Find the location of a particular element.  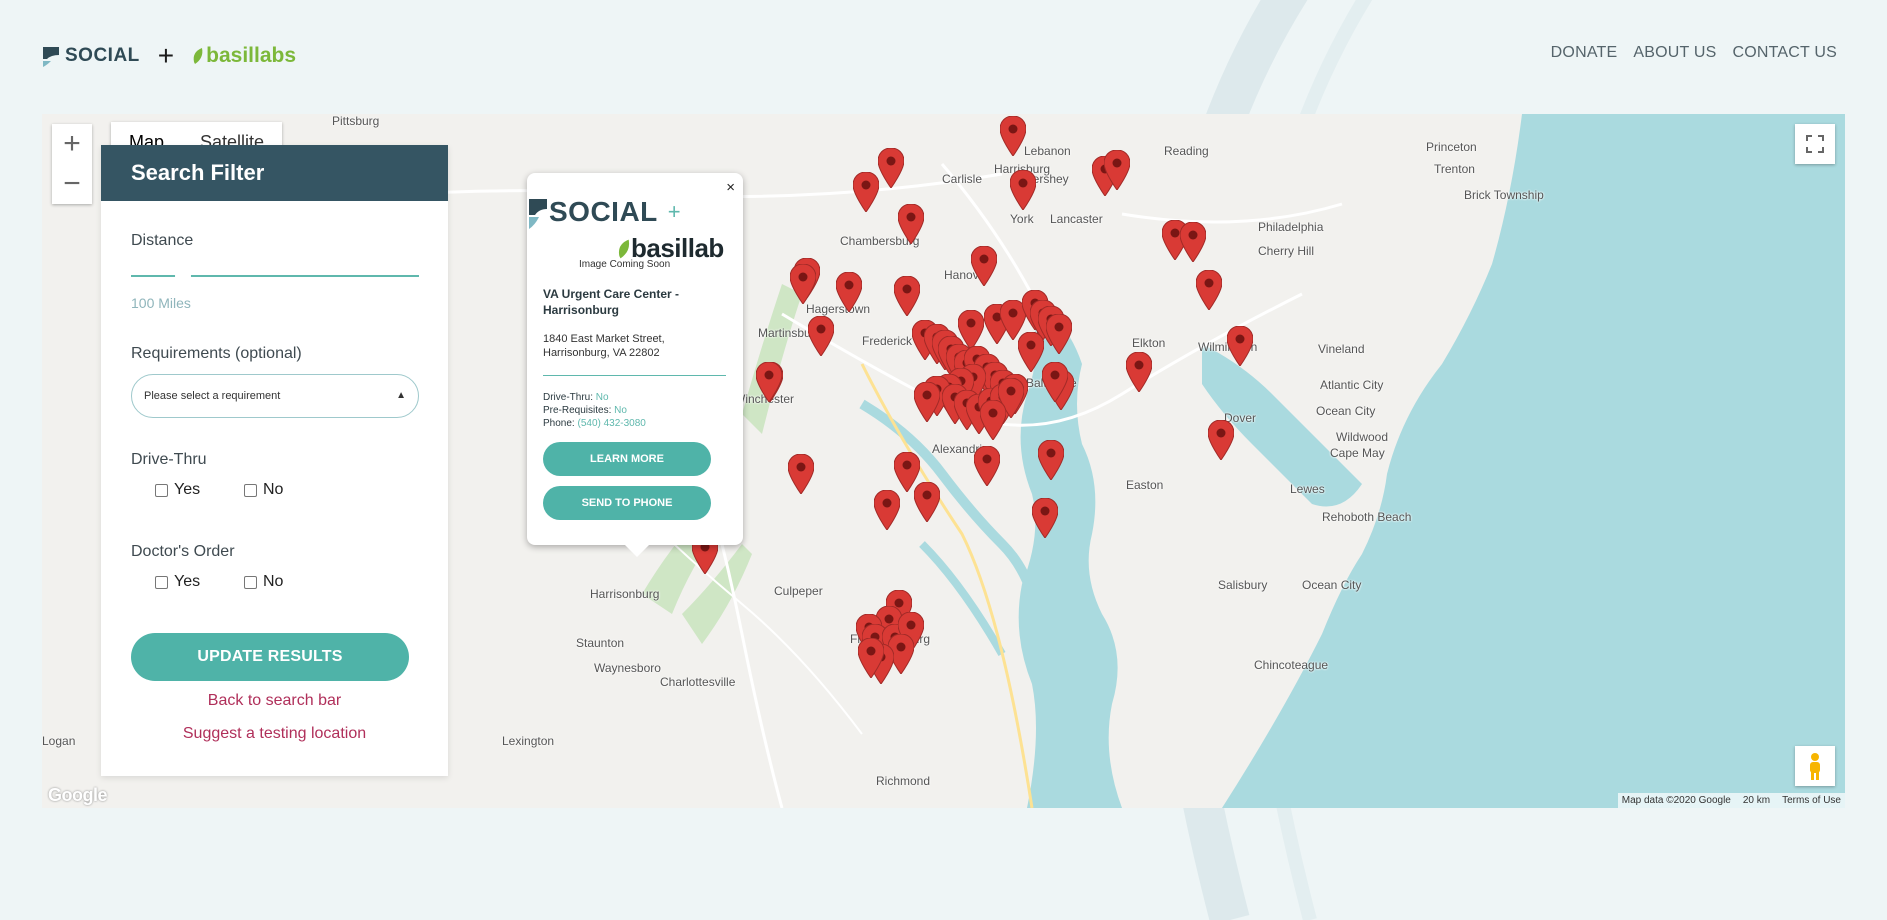

place-label: Elkton is located at coordinates (1149, 343).